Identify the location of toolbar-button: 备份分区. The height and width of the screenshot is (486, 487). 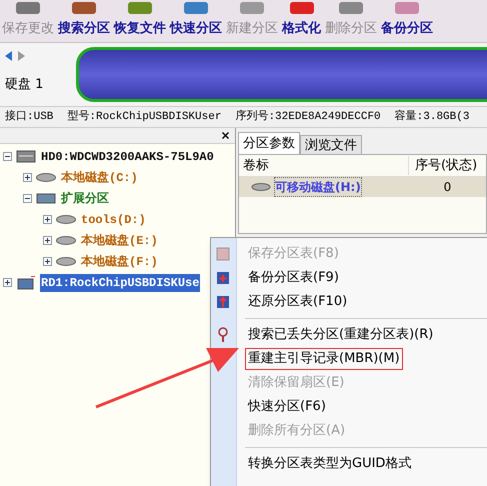
(407, 21).